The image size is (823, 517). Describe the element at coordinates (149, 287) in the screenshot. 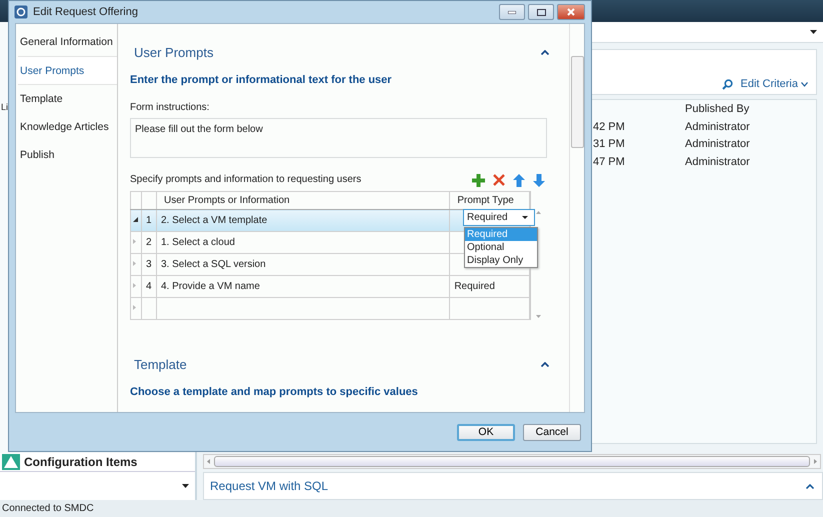

I see `row-number: 4` at that location.